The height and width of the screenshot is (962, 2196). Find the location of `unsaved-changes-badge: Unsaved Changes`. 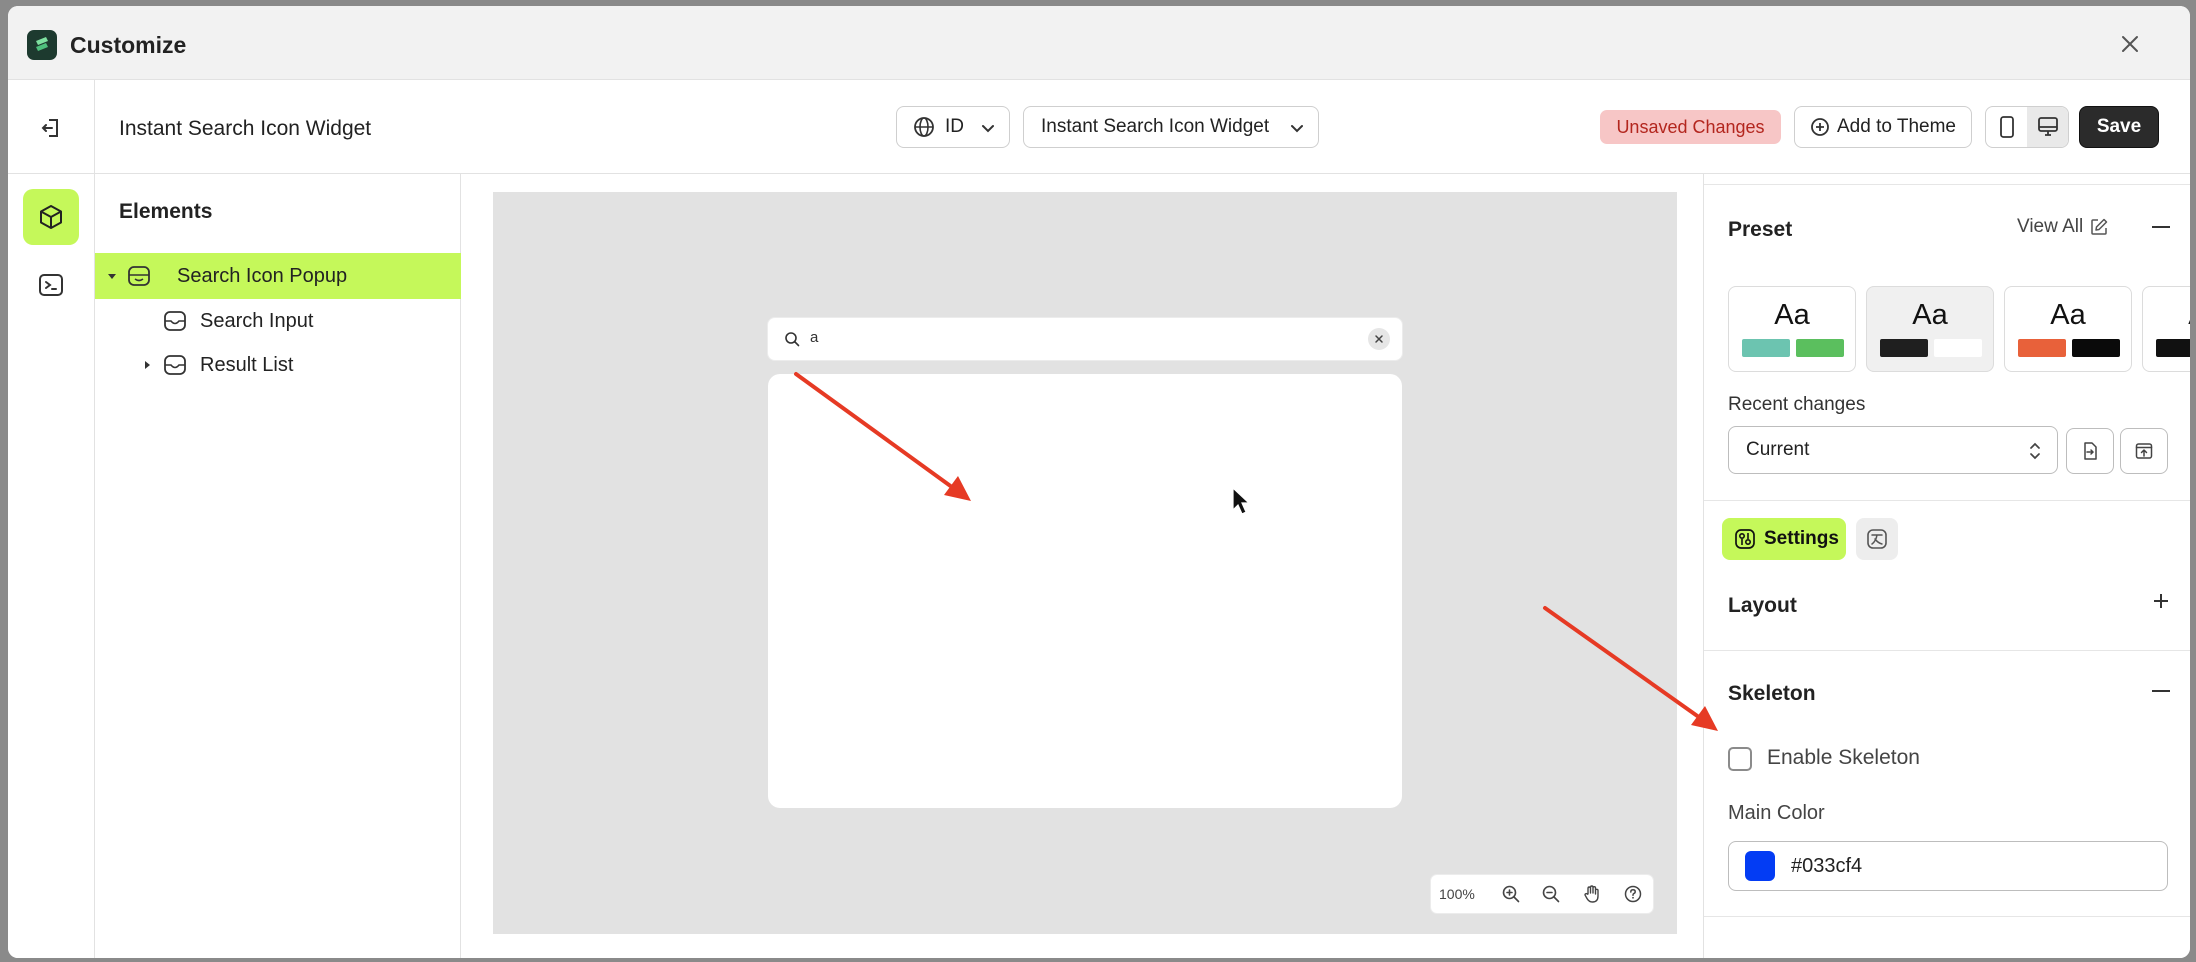

unsaved-changes-badge: Unsaved Changes is located at coordinates (1690, 127).